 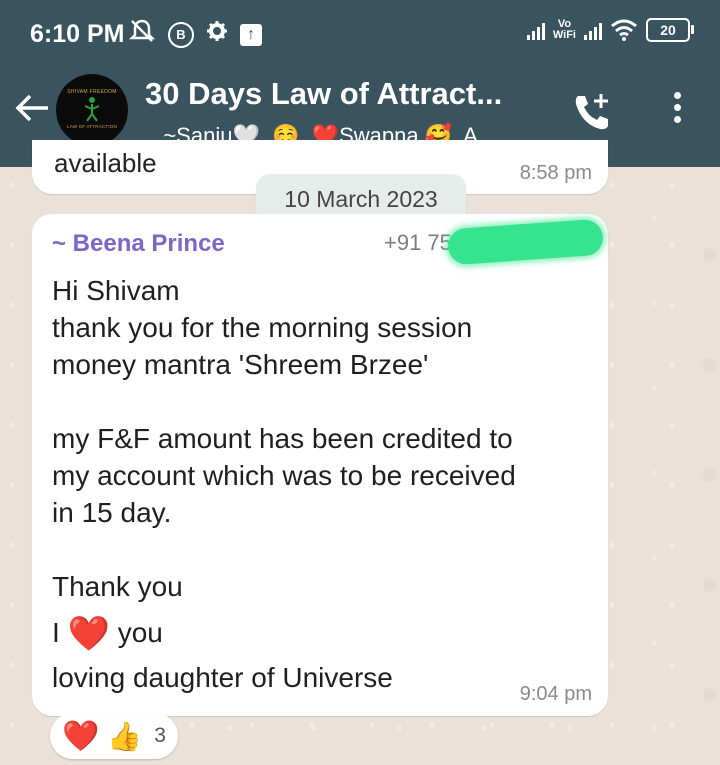 I want to click on message-line: loving daughter of Universe, so click(x=222, y=677).